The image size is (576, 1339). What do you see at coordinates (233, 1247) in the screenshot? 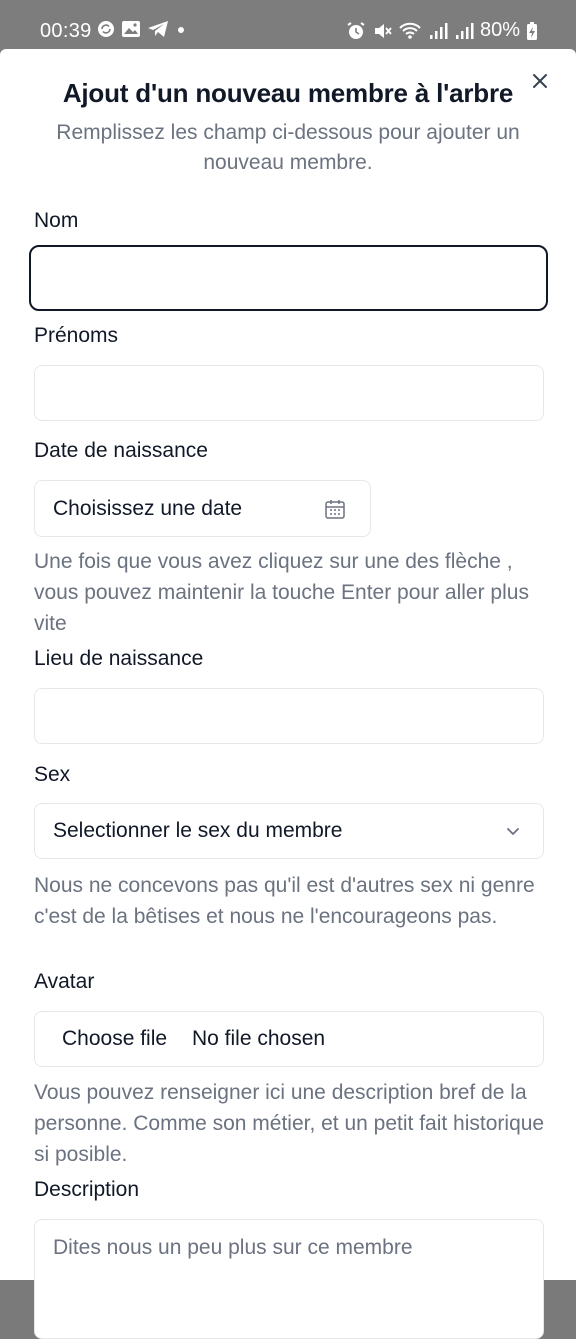
I see `description-placeholder: Dites nous un peu plus sur ce membre` at bounding box center [233, 1247].